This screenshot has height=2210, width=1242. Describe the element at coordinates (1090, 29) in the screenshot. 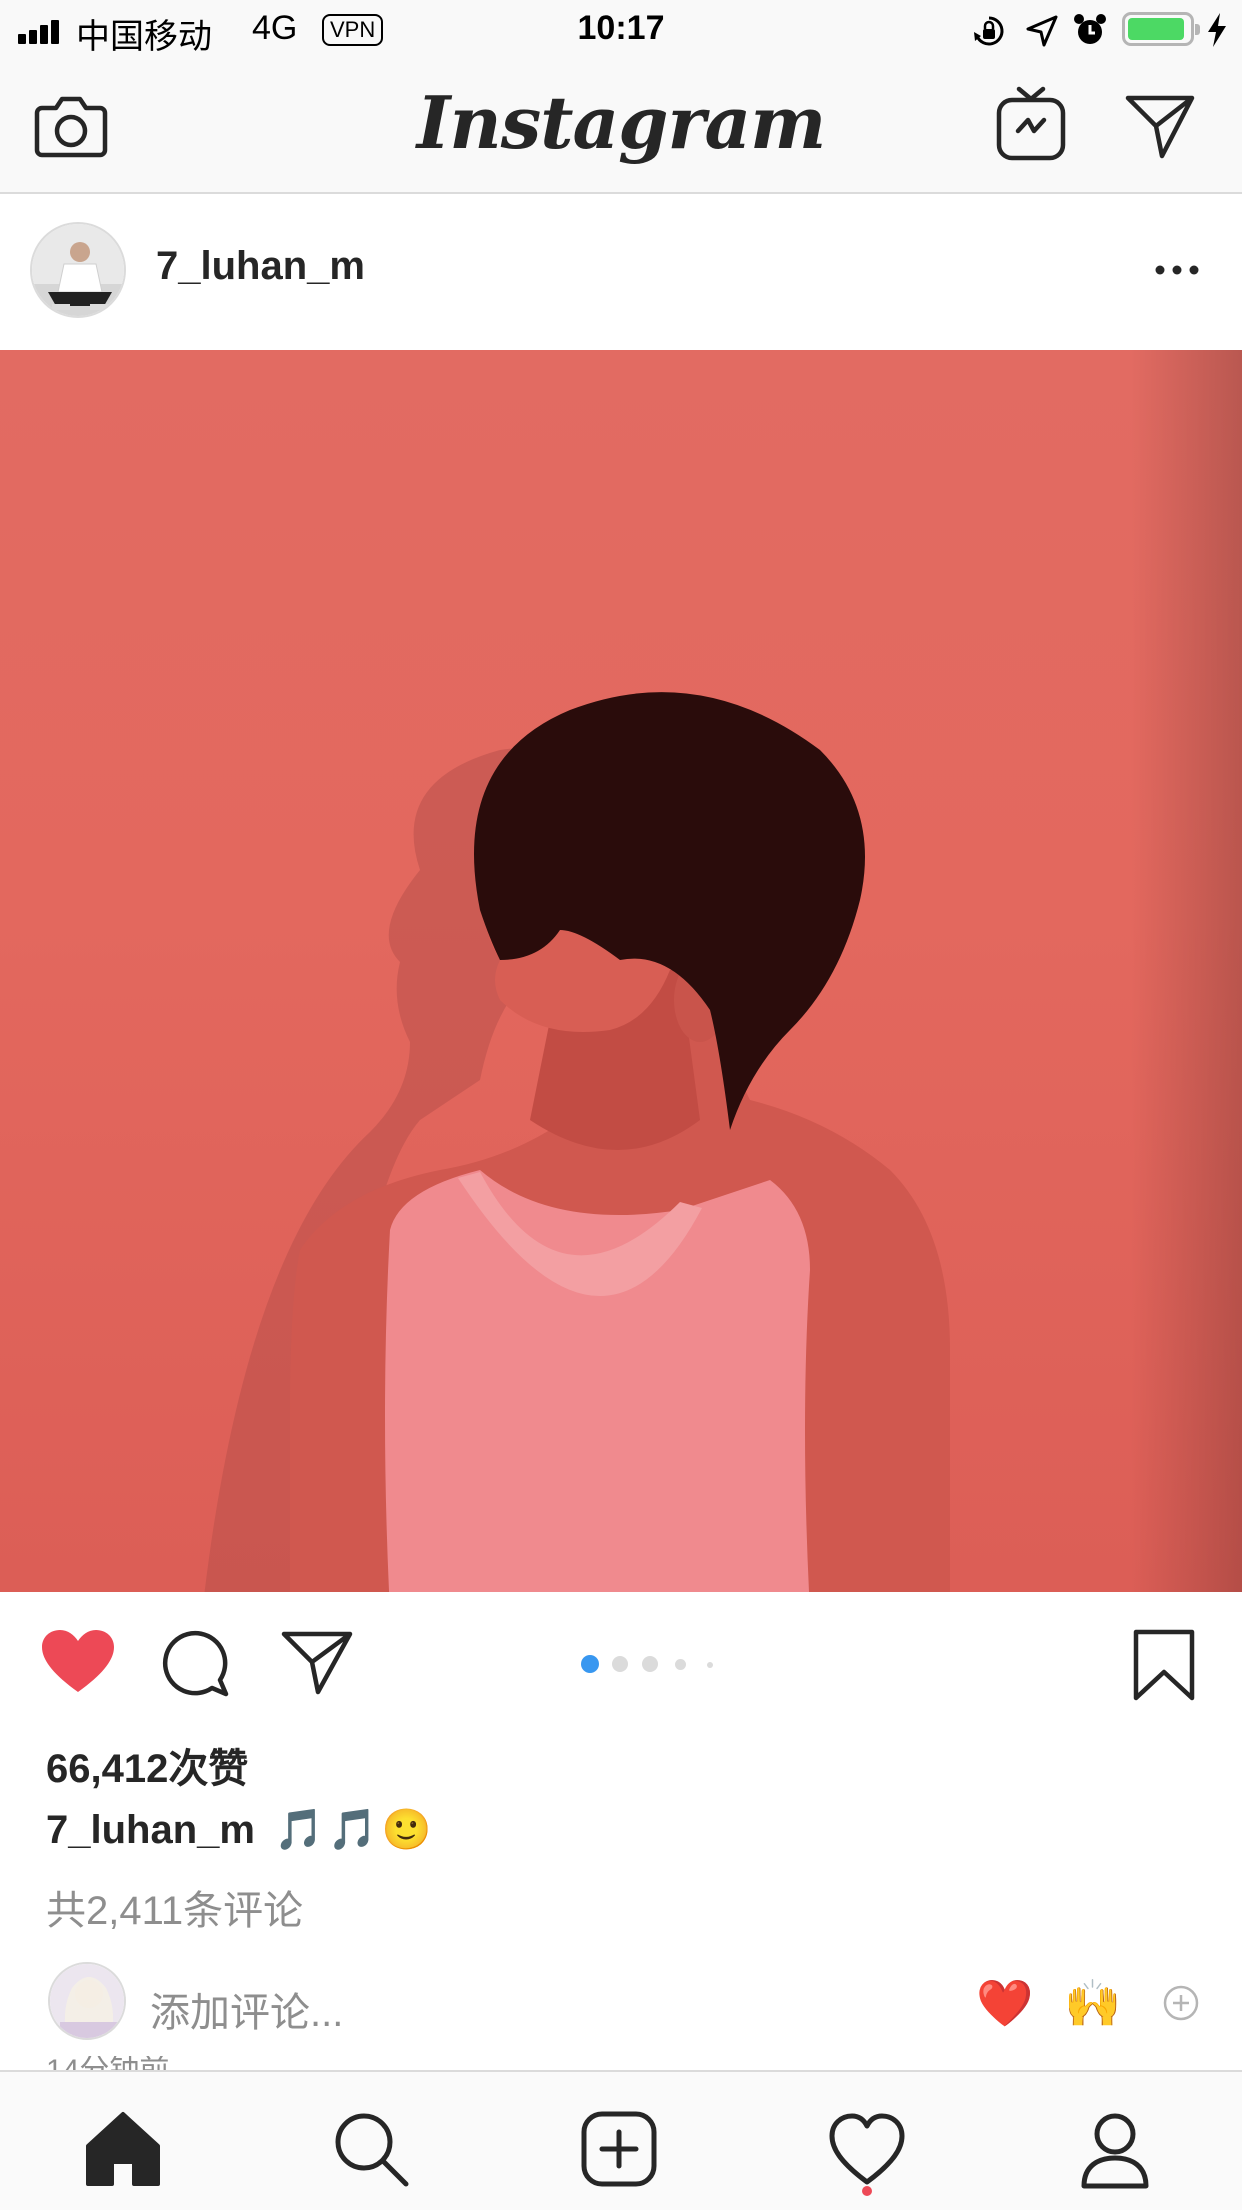

I see `alarm-clock-icon` at that location.